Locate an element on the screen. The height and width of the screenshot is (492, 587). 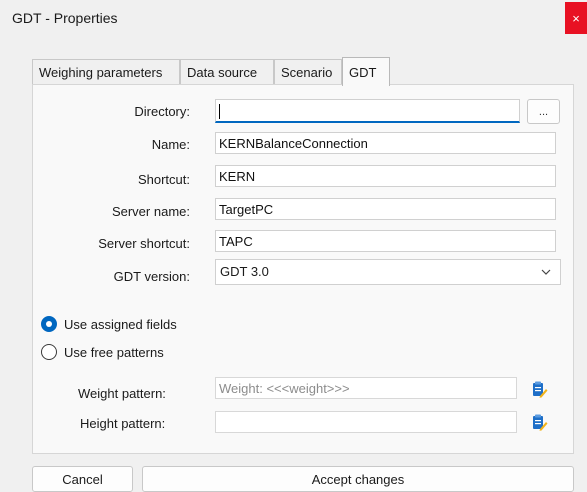
chevron-down-icon is located at coordinates (546, 272).